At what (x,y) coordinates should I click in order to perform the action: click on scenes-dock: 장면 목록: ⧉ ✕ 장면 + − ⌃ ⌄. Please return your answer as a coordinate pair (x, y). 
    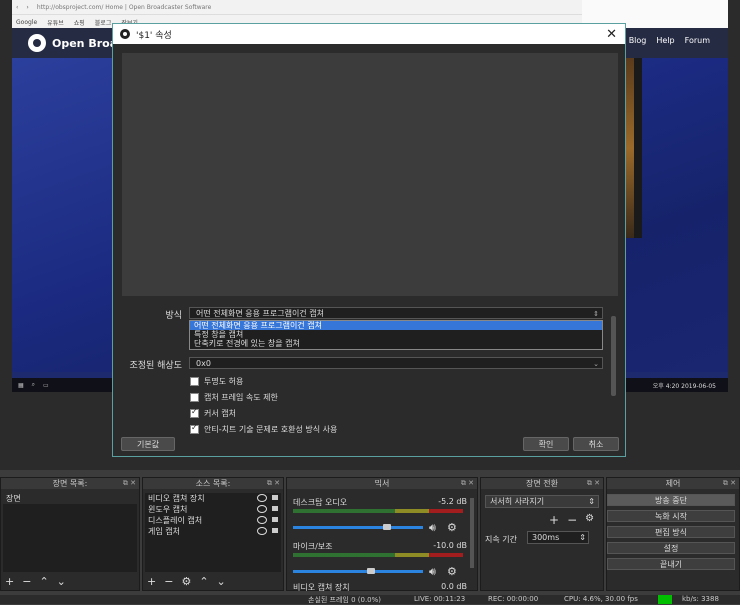
    Looking at the image, I should click on (70, 534).